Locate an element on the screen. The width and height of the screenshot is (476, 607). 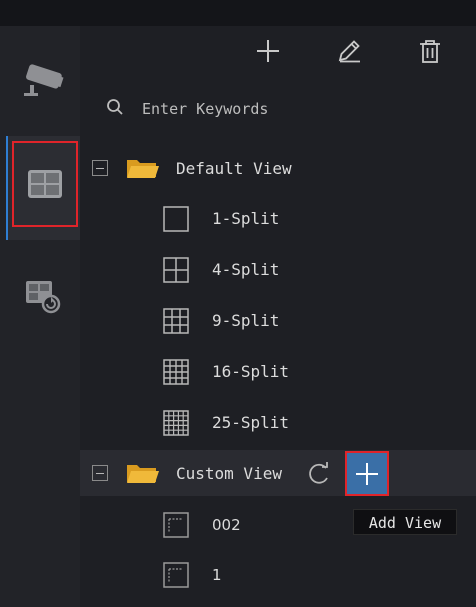
tree-item-9-split: 9-Split is located at coordinates (245, 321).